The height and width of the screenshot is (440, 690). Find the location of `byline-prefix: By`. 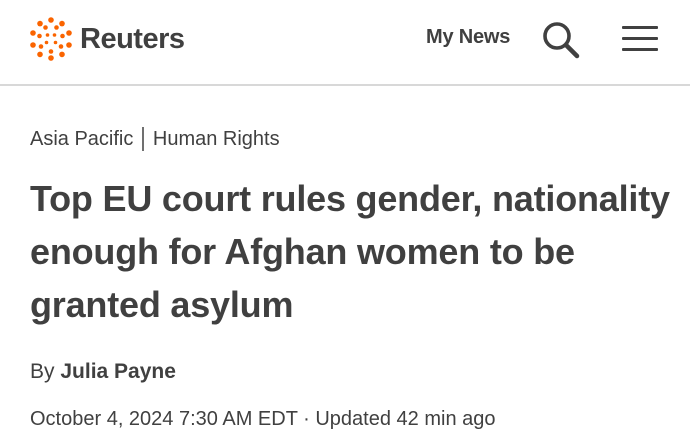

byline-prefix: By is located at coordinates (42, 371).